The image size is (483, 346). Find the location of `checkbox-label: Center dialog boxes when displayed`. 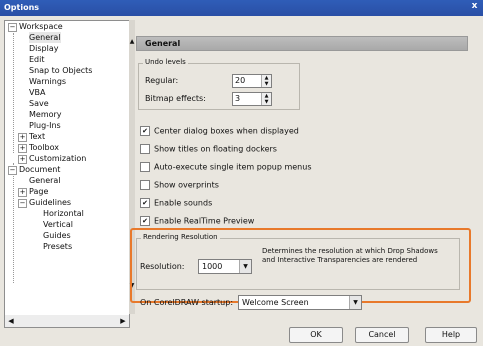

checkbox-label: Center dialog boxes when displayed is located at coordinates (226, 131).